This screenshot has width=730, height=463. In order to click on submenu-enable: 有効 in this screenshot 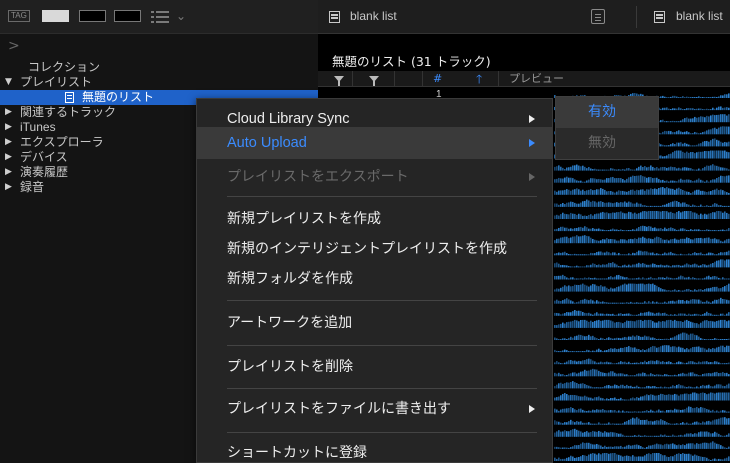, I will do `click(607, 112)`.